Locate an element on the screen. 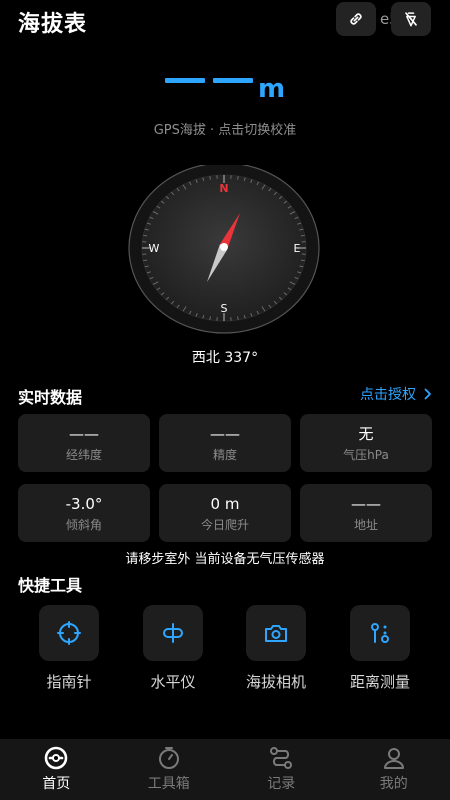  tool-camera-tile is located at coordinates (276, 633).